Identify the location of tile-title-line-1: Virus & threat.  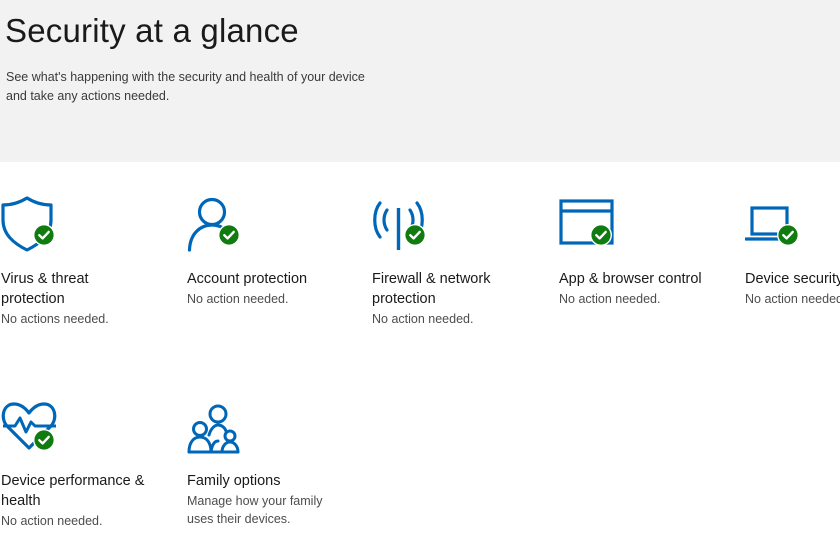
(45, 279).